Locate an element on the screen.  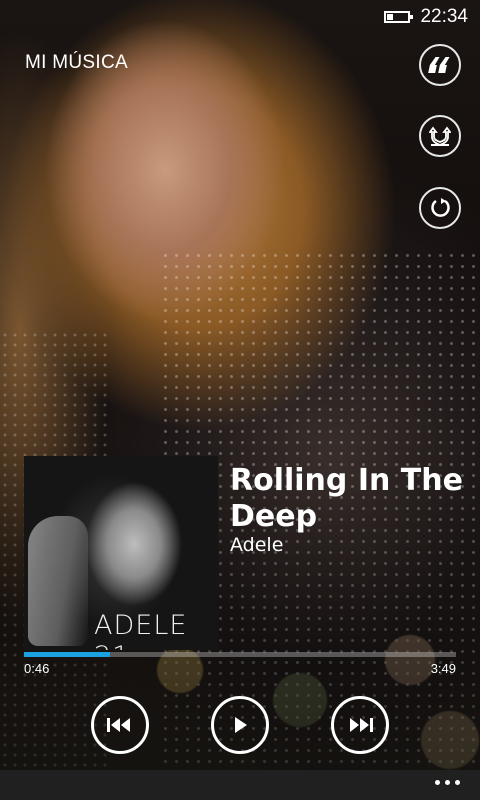
album-art-text: ADELE 21 is located at coordinates (141, 630).